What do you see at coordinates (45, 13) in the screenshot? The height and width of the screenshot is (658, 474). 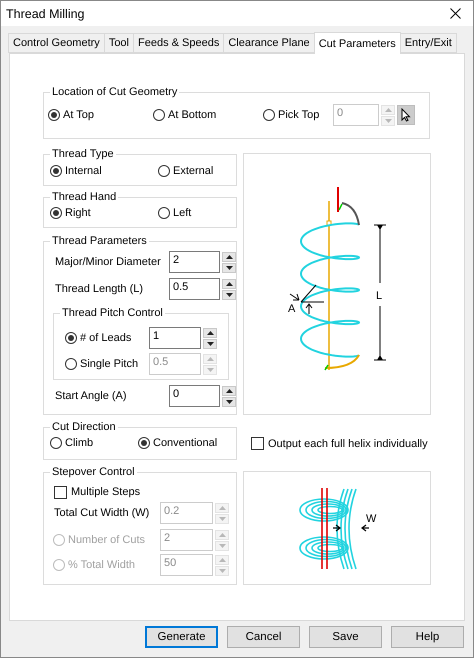 I see `window-title: Thread Milling` at bounding box center [45, 13].